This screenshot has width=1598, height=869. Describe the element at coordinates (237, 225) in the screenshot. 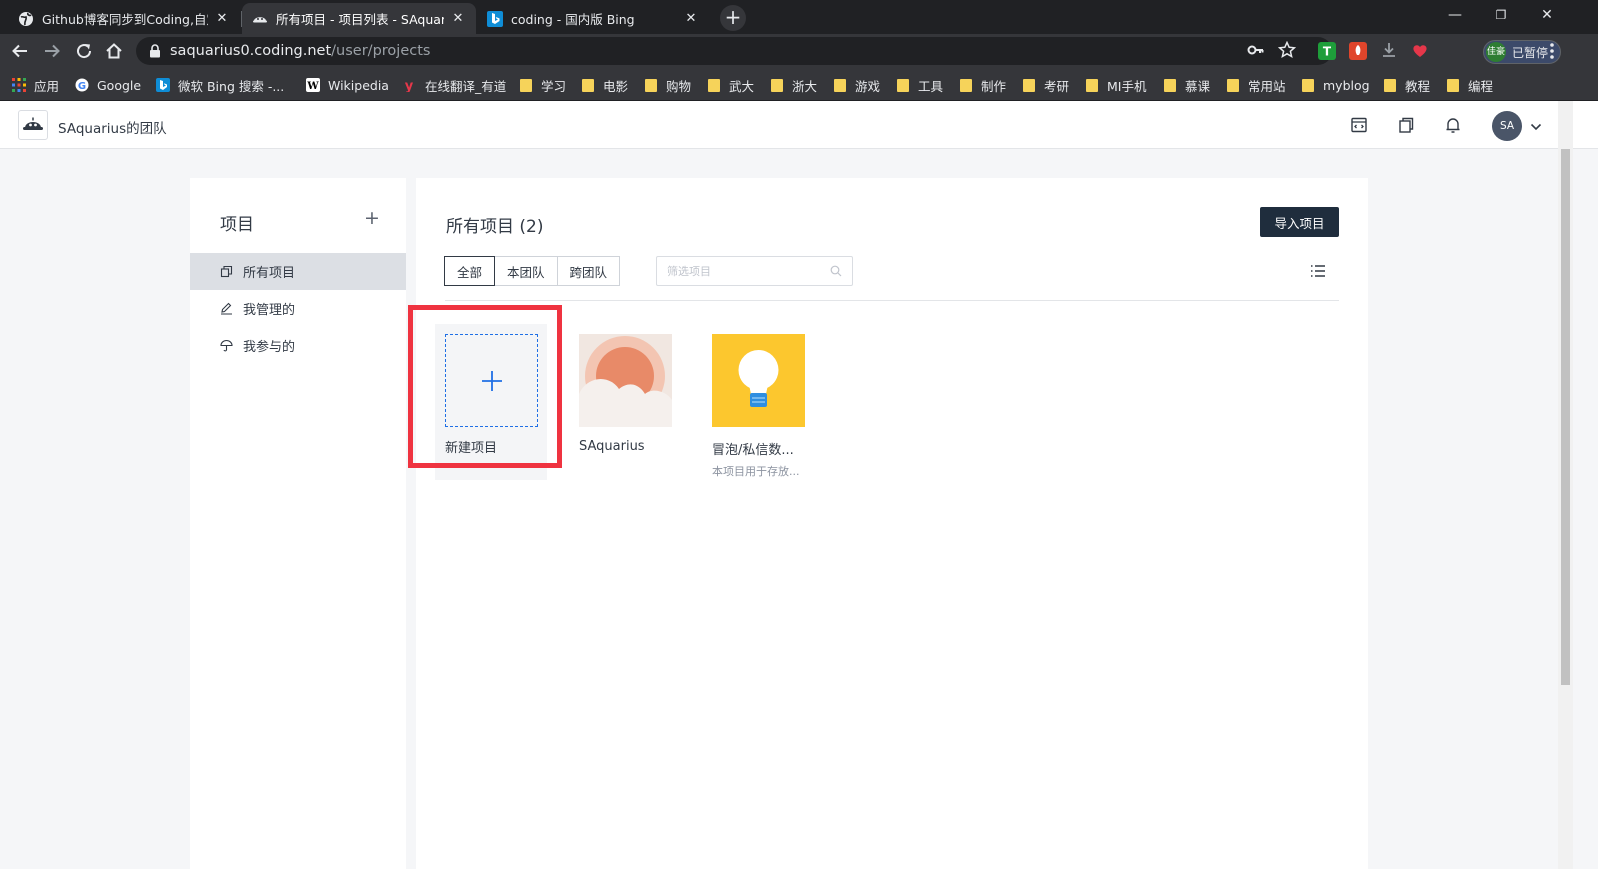

I see `sidebar-title: 项目` at that location.